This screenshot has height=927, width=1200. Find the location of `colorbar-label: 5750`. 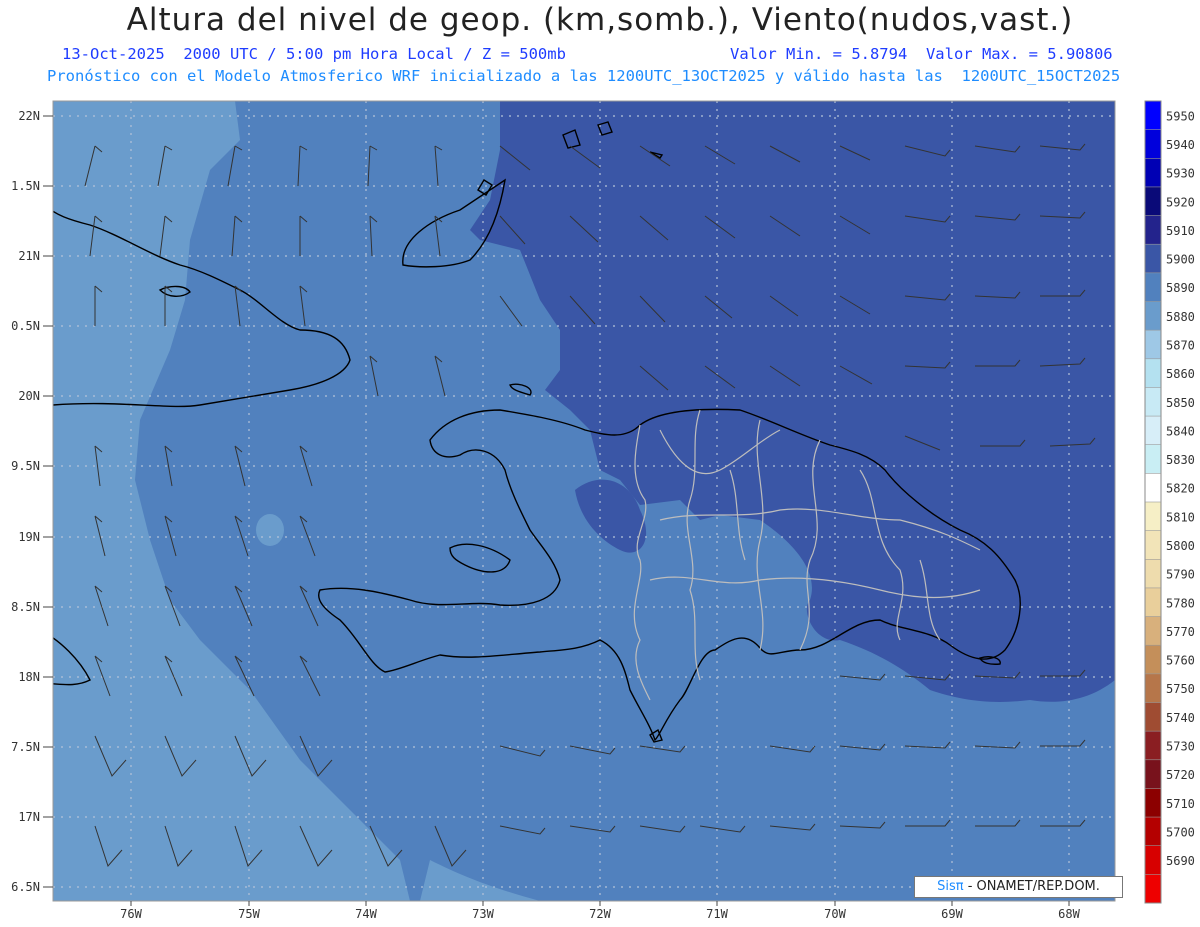

colorbar-label: 5750 is located at coordinates (1180, 689).